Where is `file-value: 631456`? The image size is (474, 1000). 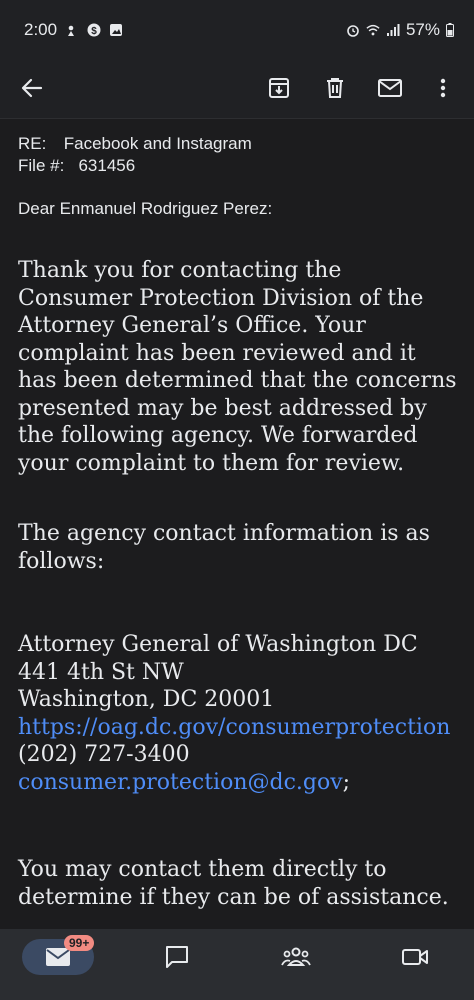 file-value: 631456 is located at coordinates (107, 165).